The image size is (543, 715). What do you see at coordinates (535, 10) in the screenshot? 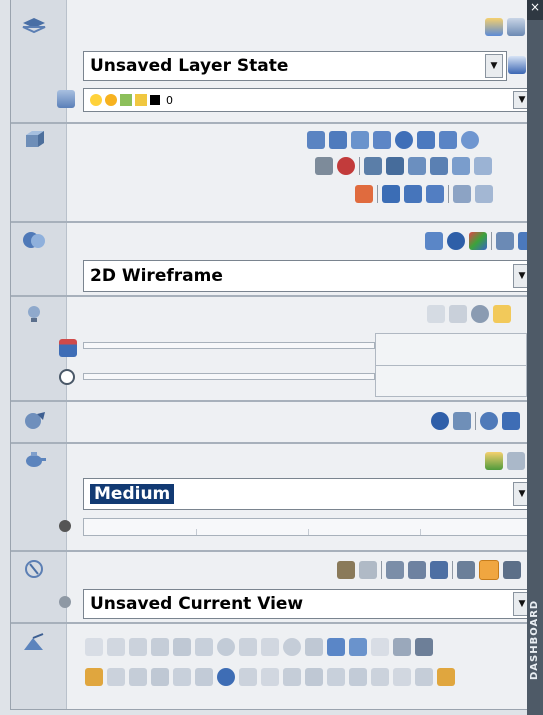
I see `close-icon: ×` at bounding box center [535, 10].